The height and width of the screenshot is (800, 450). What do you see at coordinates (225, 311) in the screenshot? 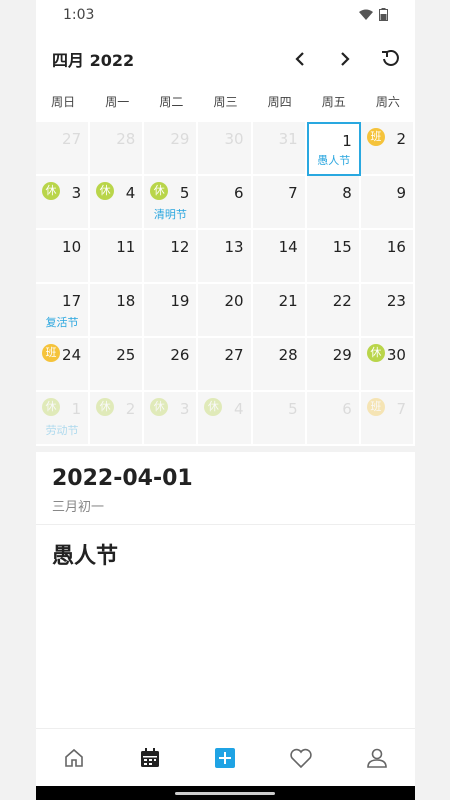
I see `calendar-day-cell: 20` at bounding box center [225, 311].